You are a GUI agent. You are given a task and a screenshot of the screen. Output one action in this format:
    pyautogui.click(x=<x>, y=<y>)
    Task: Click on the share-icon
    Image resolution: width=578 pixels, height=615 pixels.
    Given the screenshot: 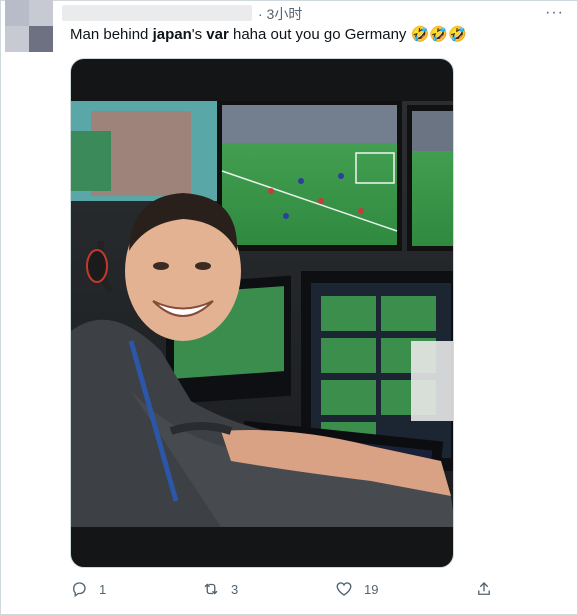 What is the action you would take?
    pyautogui.click(x=484, y=588)
    